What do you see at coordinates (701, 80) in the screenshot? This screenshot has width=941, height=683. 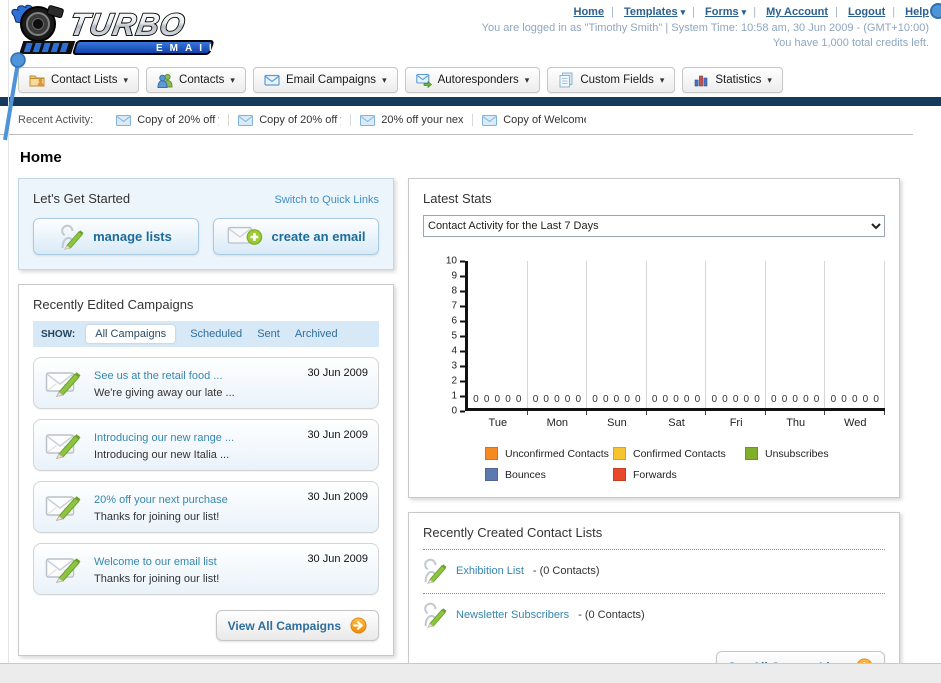 I see `bar-chart-icon` at bounding box center [701, 80].